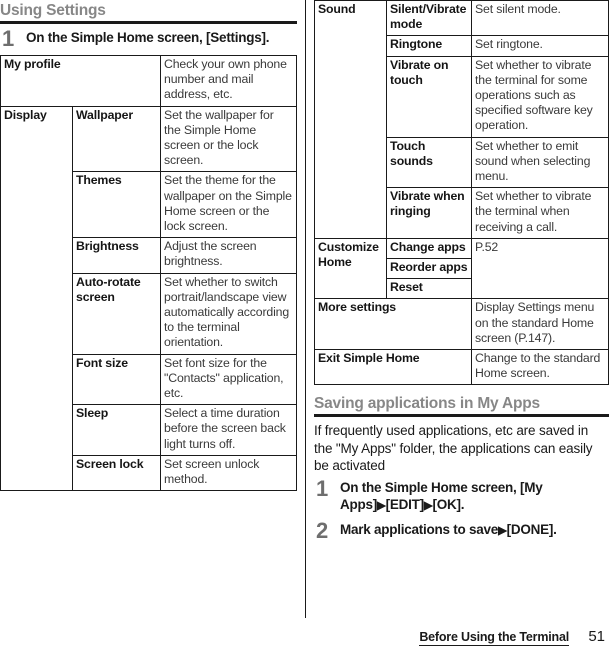 This screenshot has width=609, height=648. What do you see at coordinates (116, 205) in the screenshot?
I see `setting-name: Themes` at bounding box center [116, 205].